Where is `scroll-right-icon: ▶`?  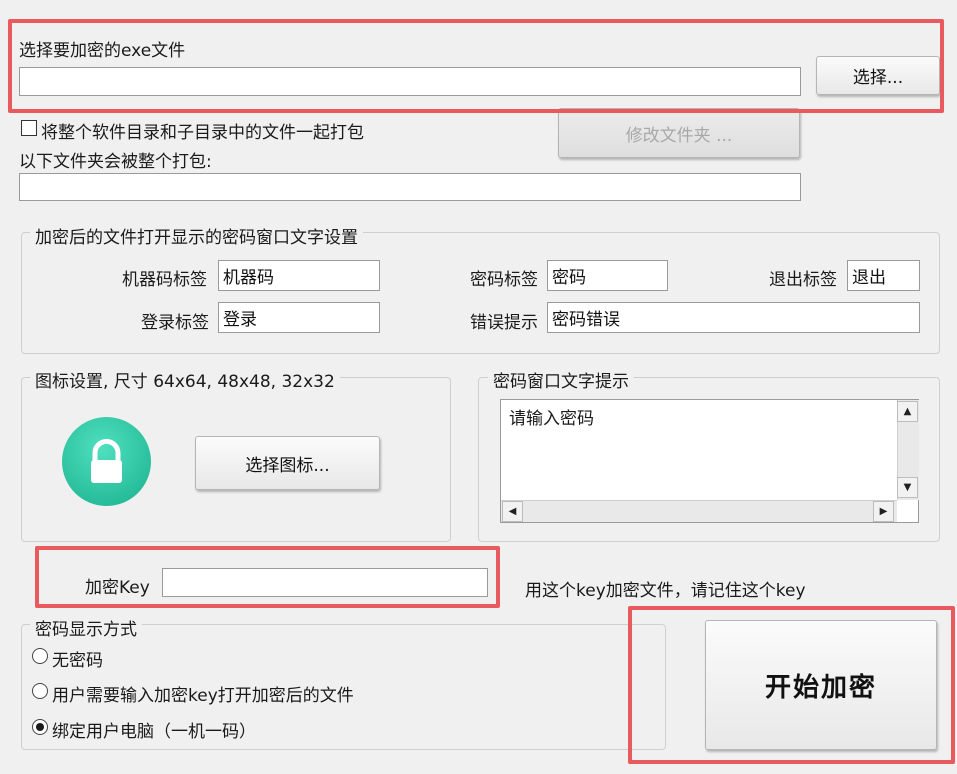
scroll-right-icon: ▶ is located at coordinates (883, 511).